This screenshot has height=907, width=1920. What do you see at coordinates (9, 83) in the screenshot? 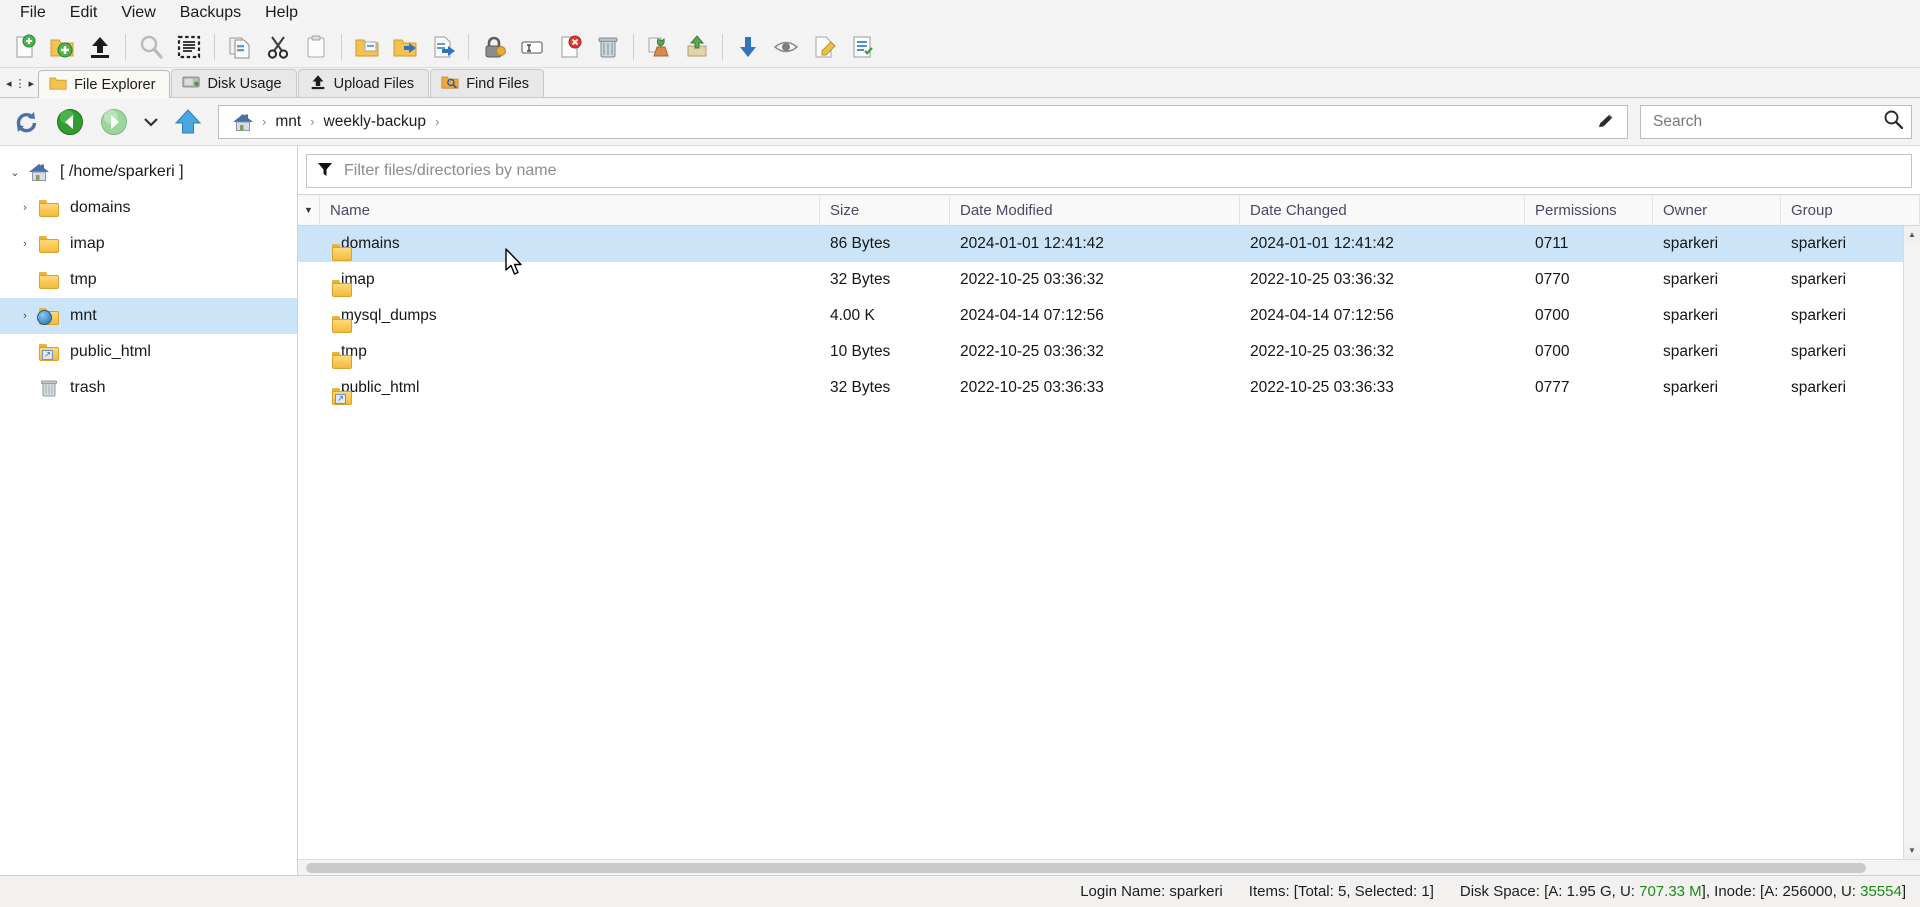
I see `tab-scroll-left-icon: ◂` at bounding box center [9, 83].